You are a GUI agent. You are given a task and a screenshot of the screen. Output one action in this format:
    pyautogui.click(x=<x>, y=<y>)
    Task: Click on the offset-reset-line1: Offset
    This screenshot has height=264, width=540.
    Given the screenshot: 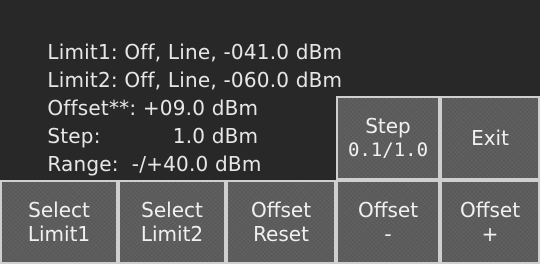 What is the action you would take?
    pyautogui.click(x=281, y=210)
    